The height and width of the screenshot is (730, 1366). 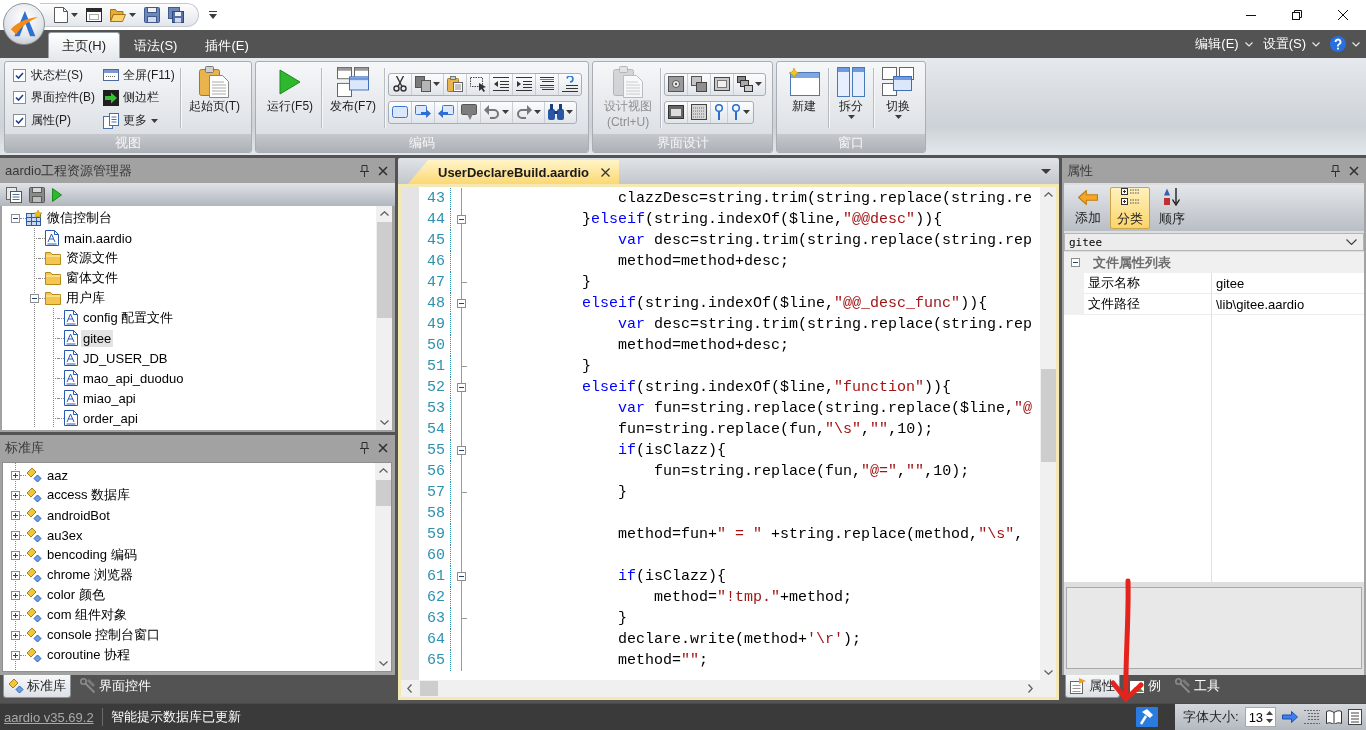 I want to click on scissors-icon, so click(x=400, y=84).